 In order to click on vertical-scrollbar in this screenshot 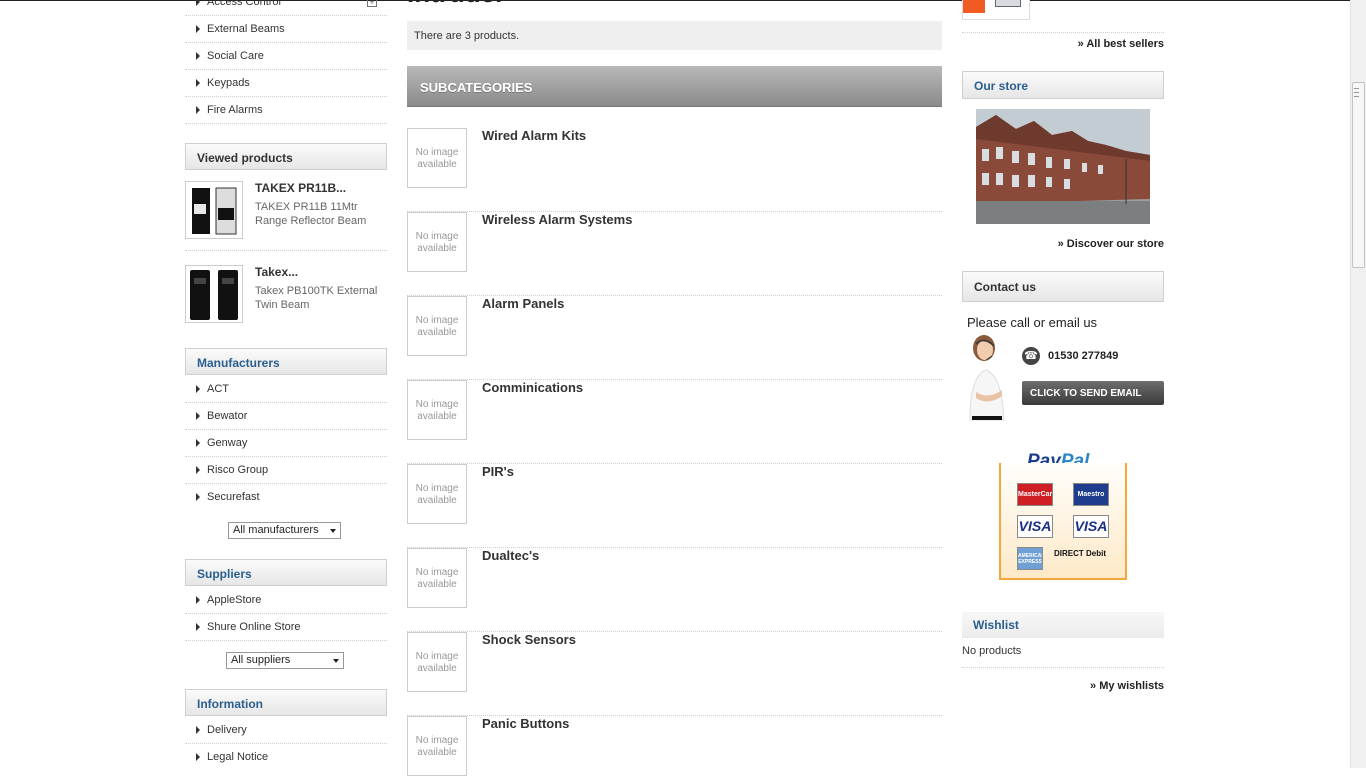, I will do `click(1358, 384)`.